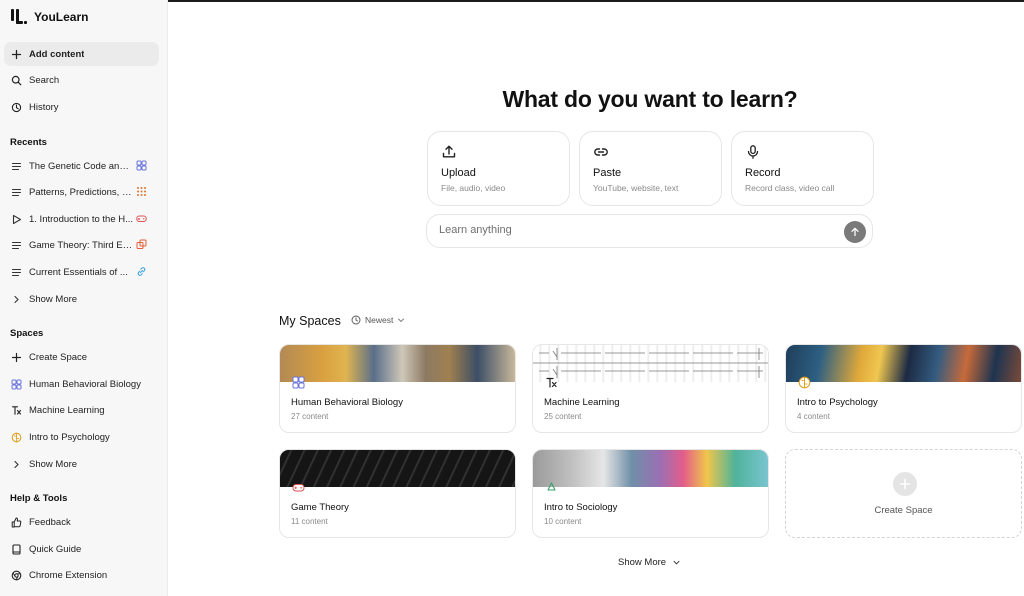  What do you see at coordinates (763, 173) in the screenshot?
I see `record-title: Record` at bounding box center [763, 173].